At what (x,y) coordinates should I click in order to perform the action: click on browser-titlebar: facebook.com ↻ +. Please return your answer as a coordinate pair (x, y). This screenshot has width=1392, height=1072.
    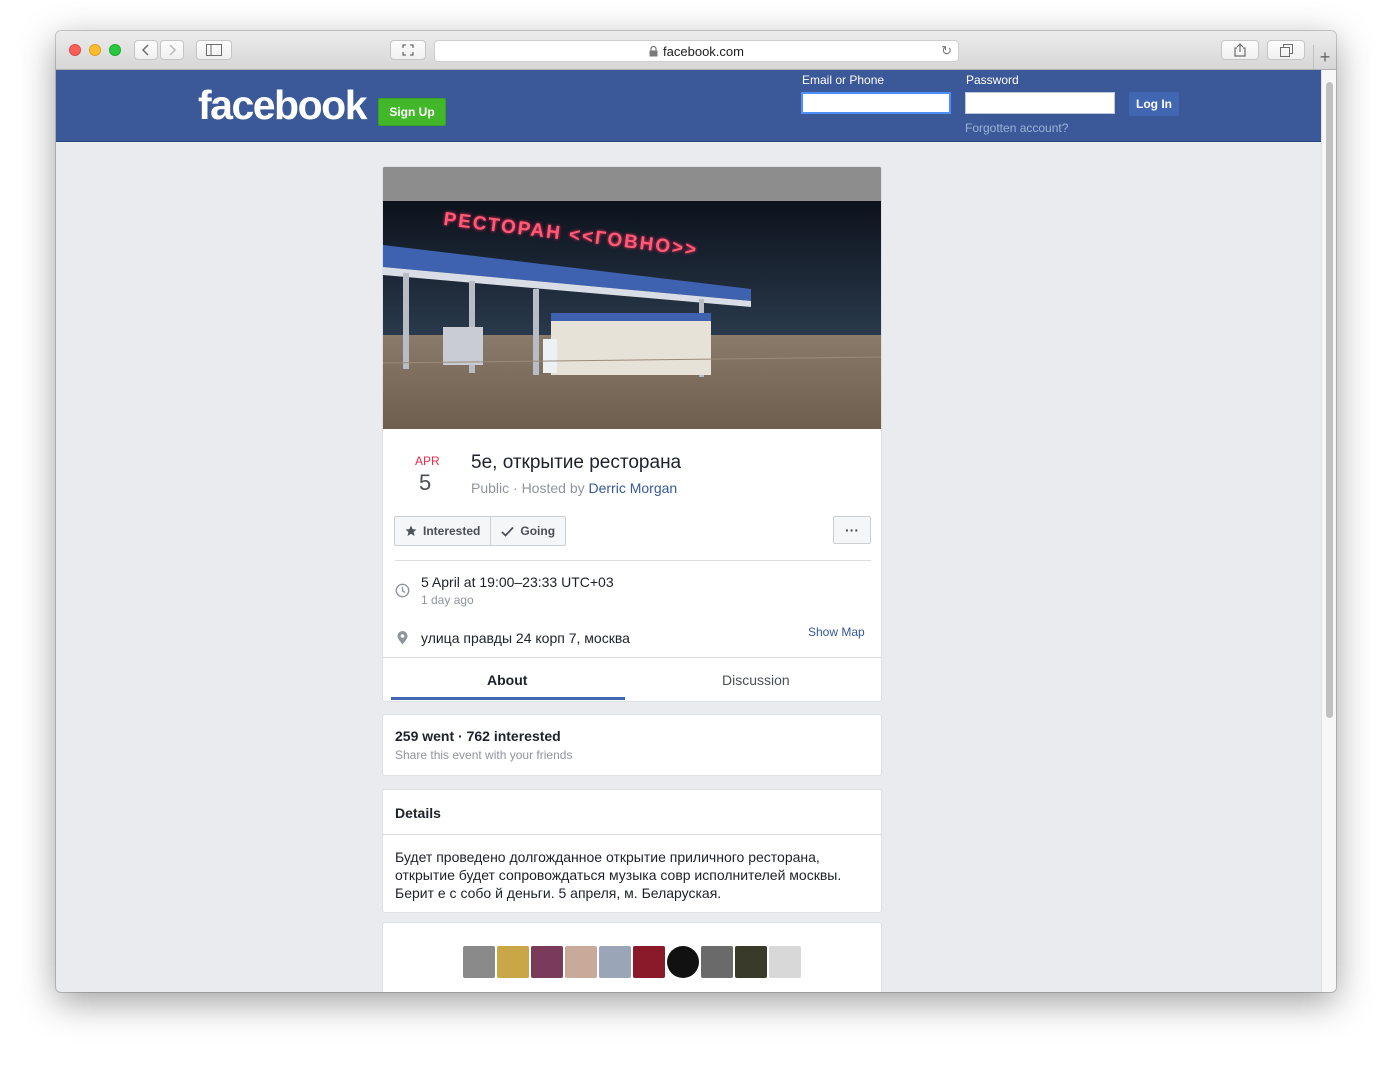
    Looking at the image, I should click on (696, 50).